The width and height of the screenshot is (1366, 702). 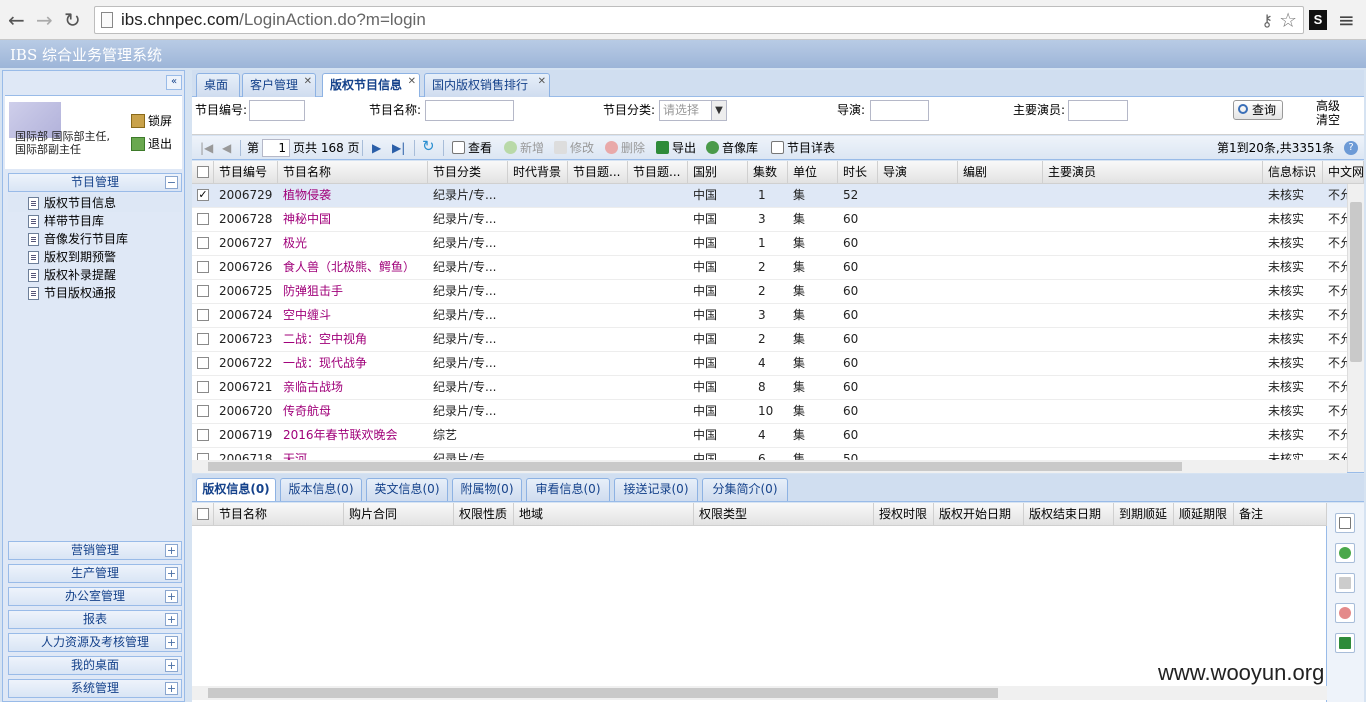 I want to click on section-production: 生产管理 +, so click(x=95, y=573).